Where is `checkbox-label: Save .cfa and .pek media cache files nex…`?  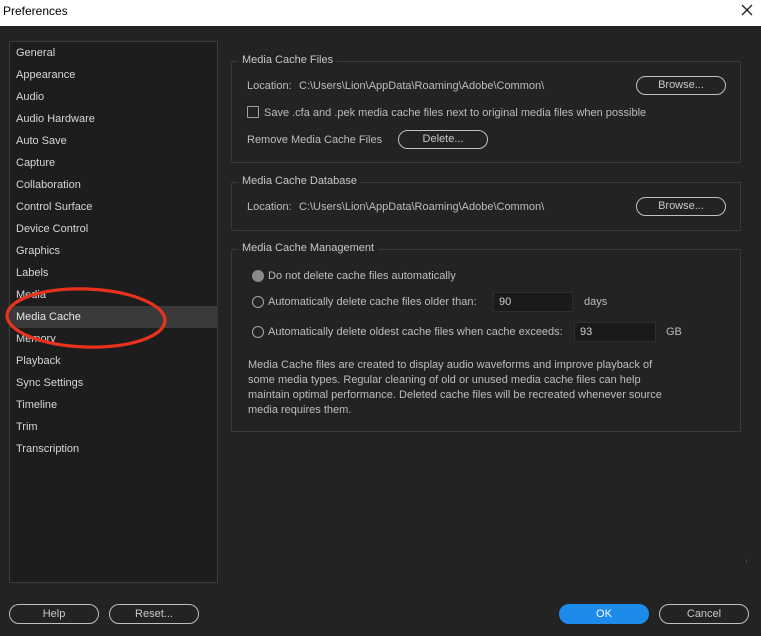
checkbox-label: Save .cfa and .pek media cache files nex… is located at coordinates (455, 113).